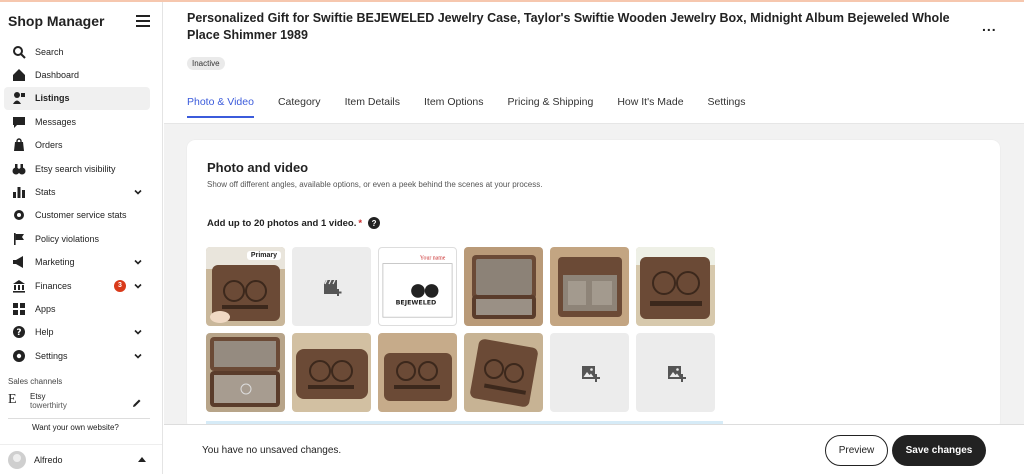 This screenshot has width=1024, height=474. I want to click on channel-shop-name: towerthirty, so click(48, 406).